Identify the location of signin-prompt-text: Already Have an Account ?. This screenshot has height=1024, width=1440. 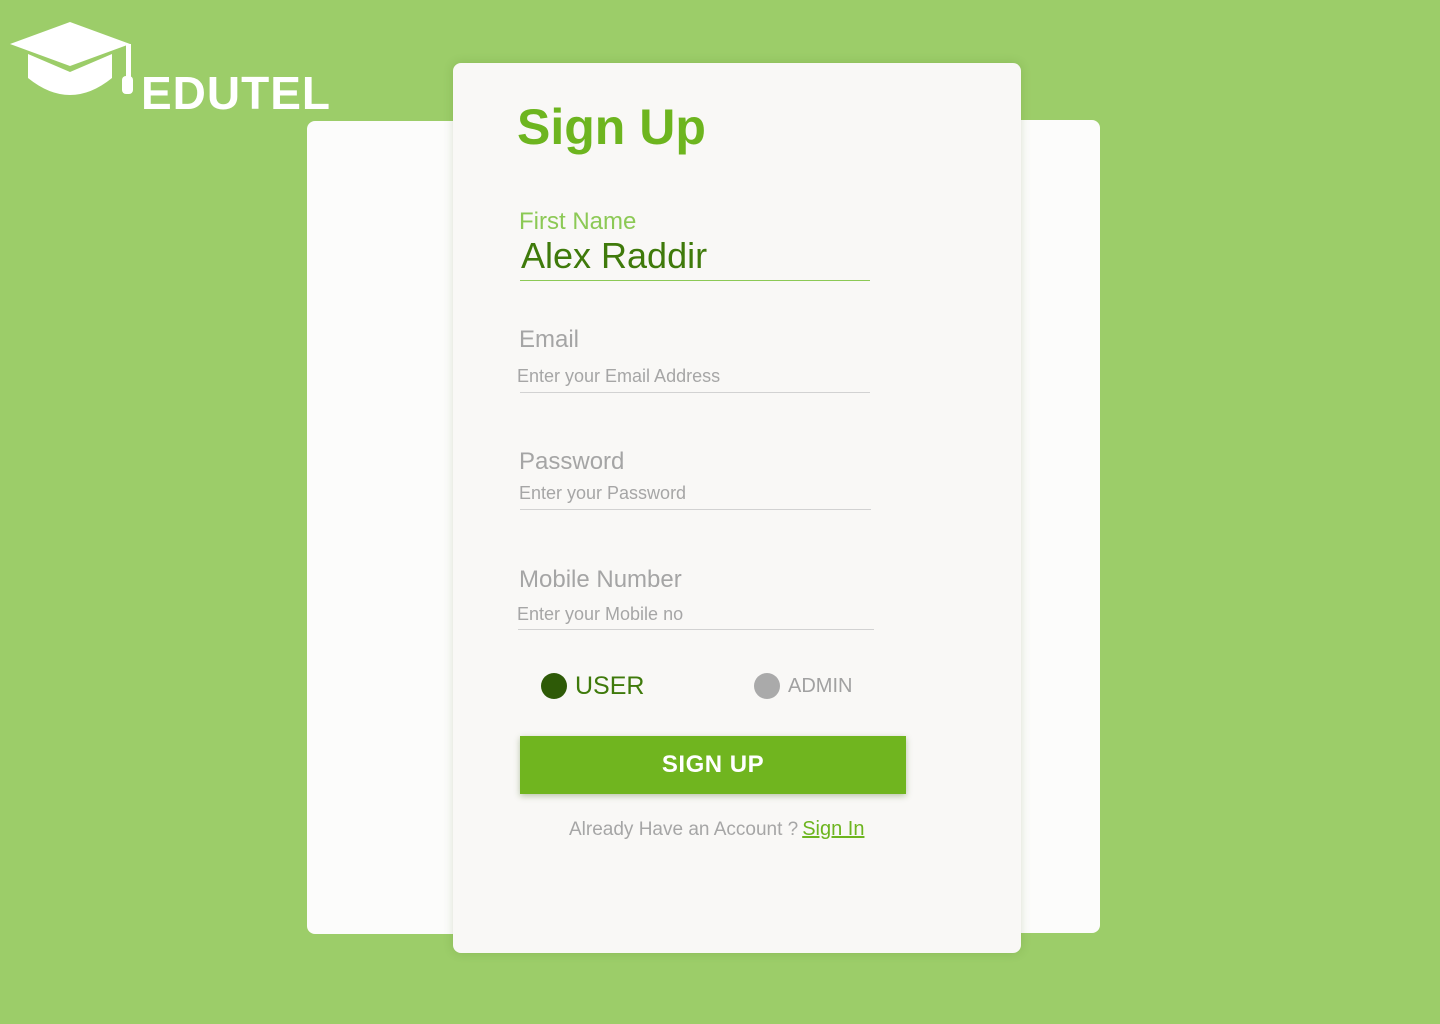
(684, 829).